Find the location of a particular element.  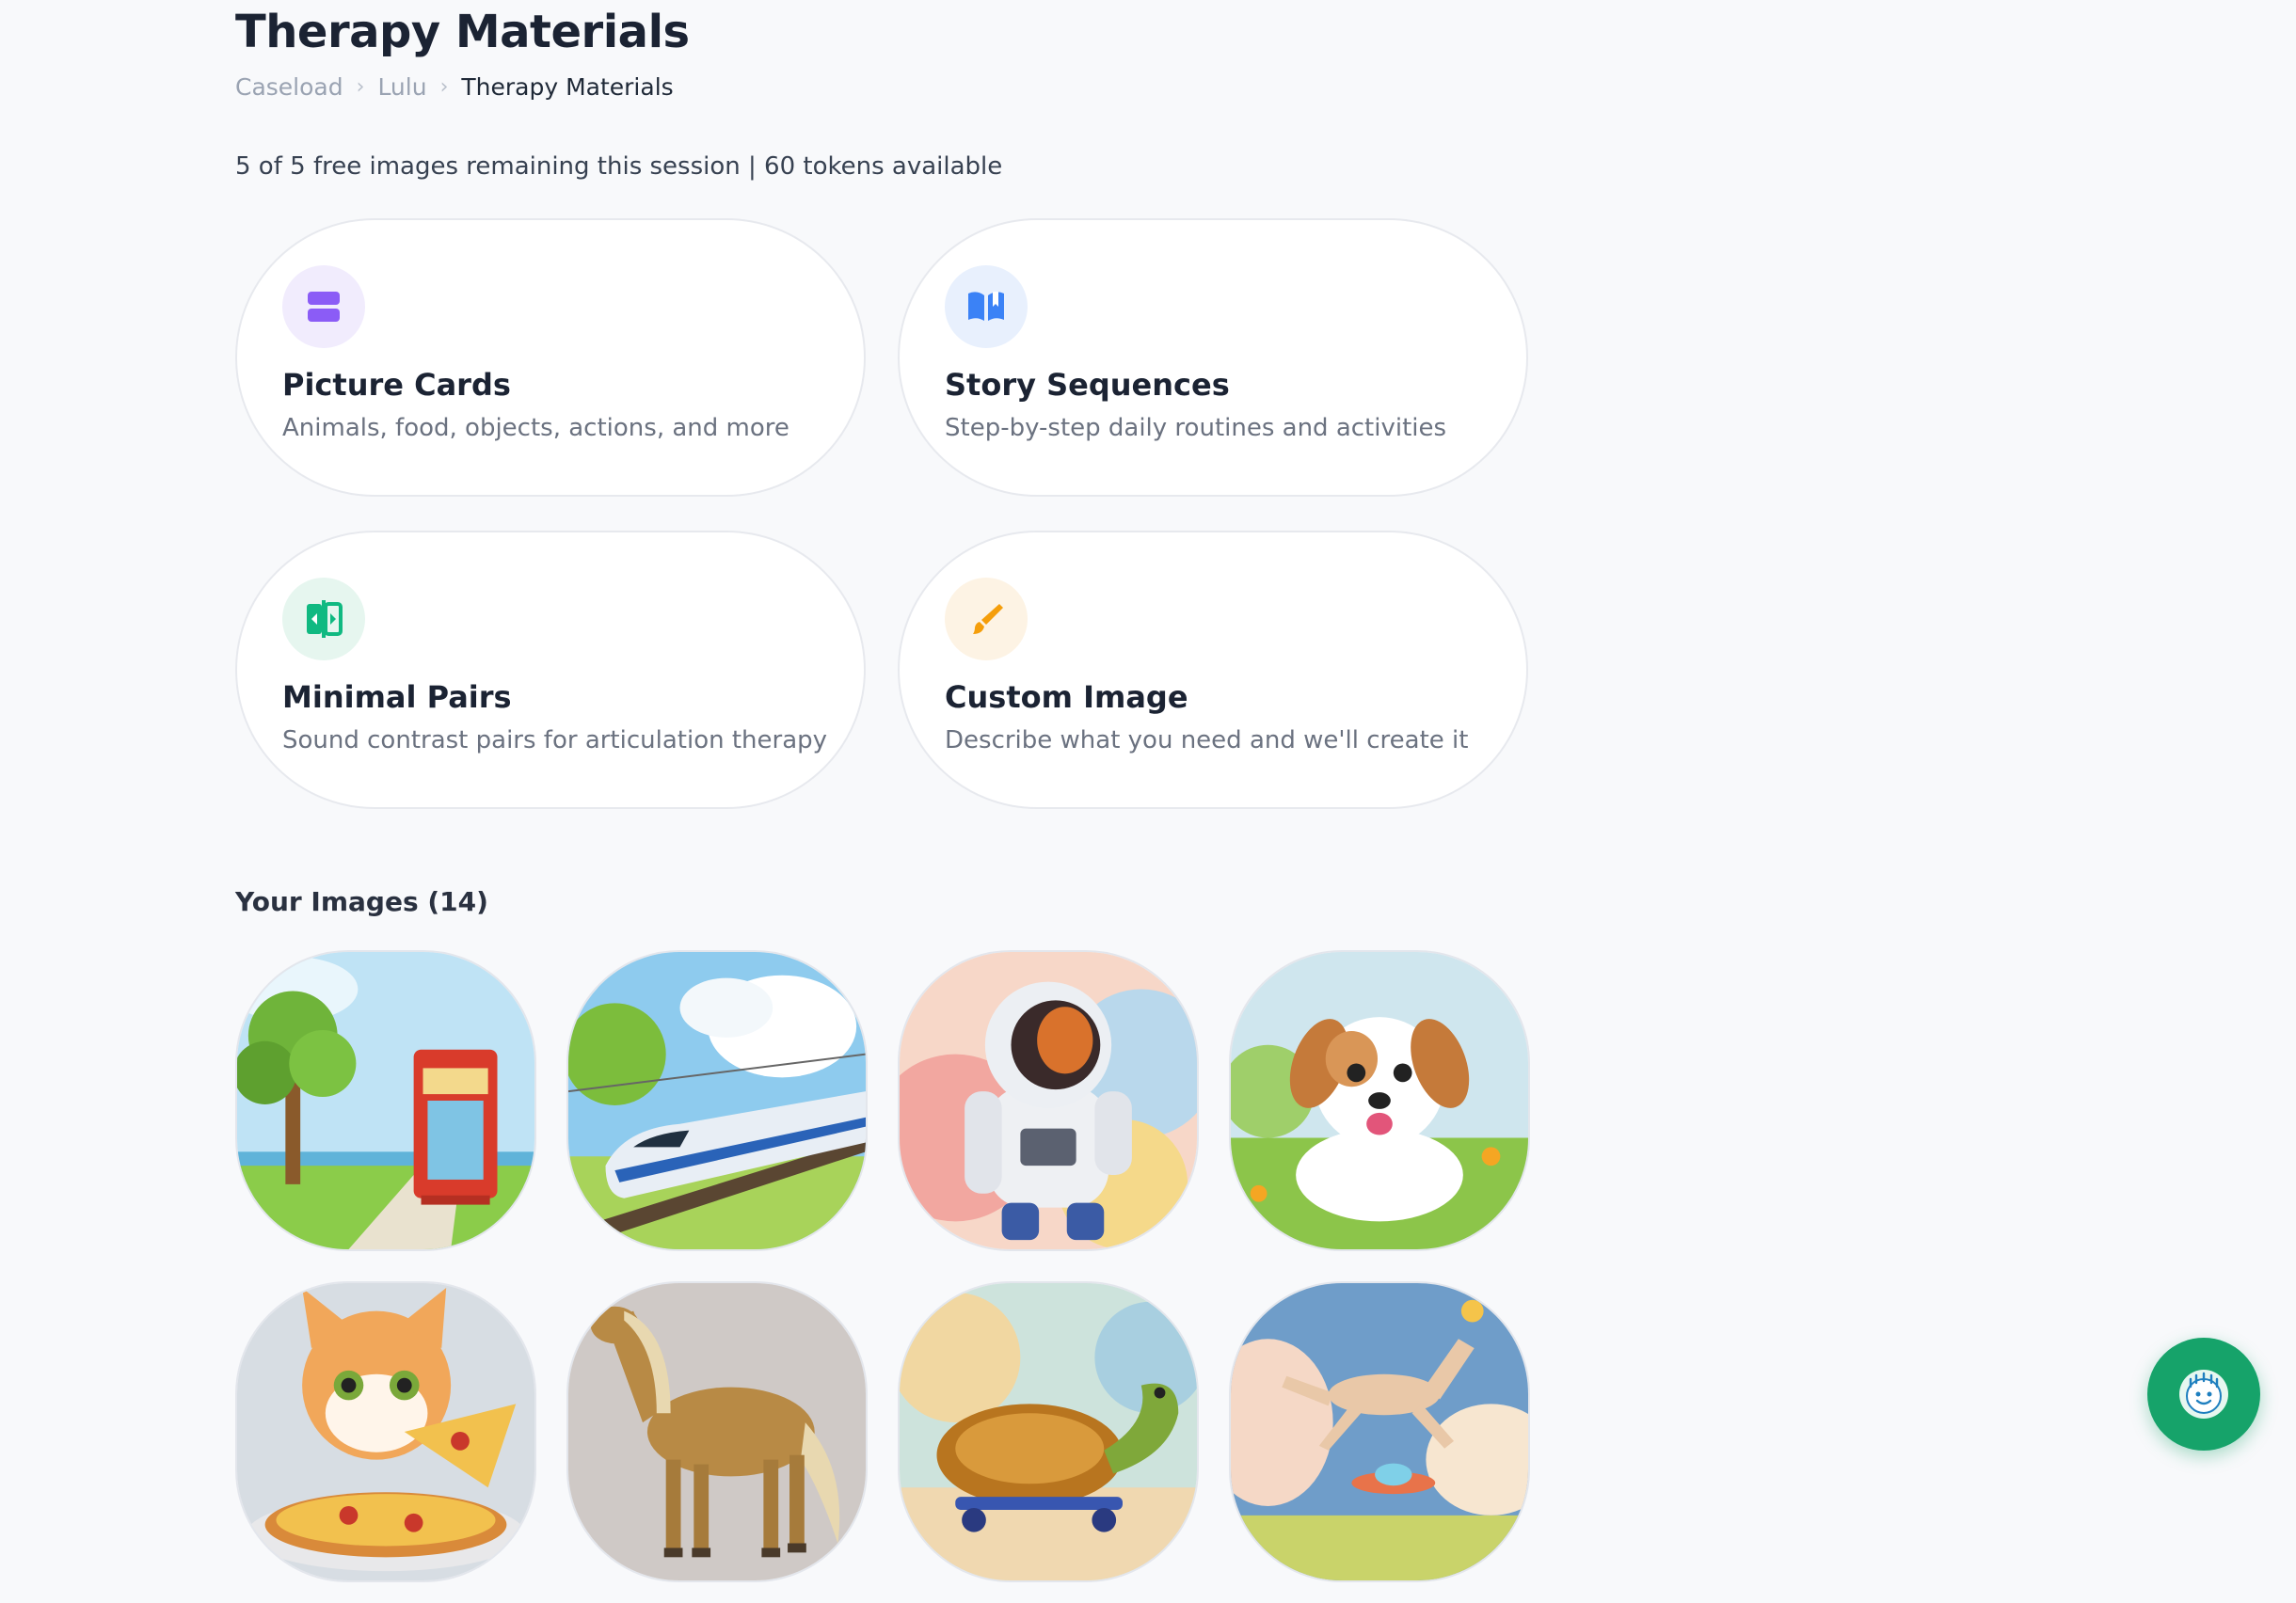

page-title: Therapy Materials is located at coordinates (462, 32).